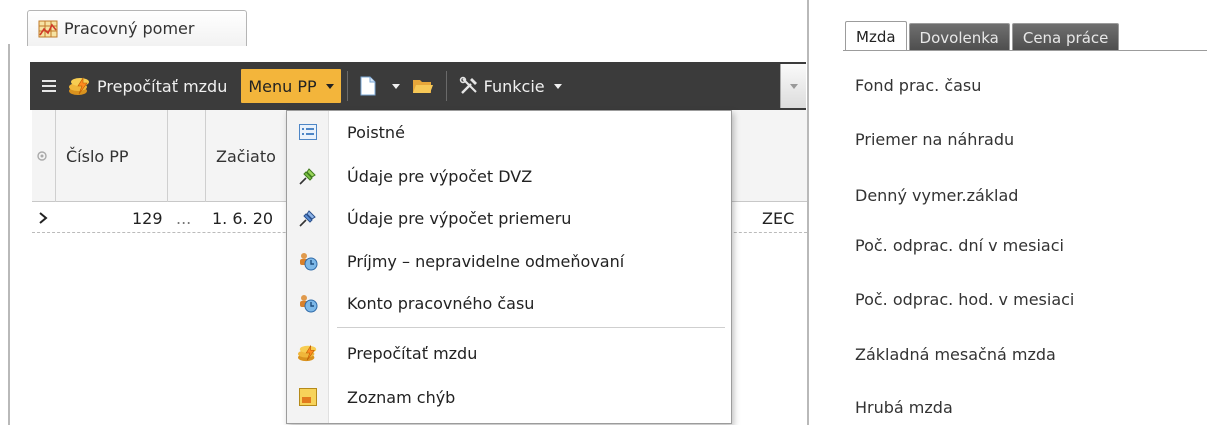 Image resolution: width=1207 pixels, height=425 pixels. I want to click on menu-item-label: Zoznam chýb, so click(401, 397).